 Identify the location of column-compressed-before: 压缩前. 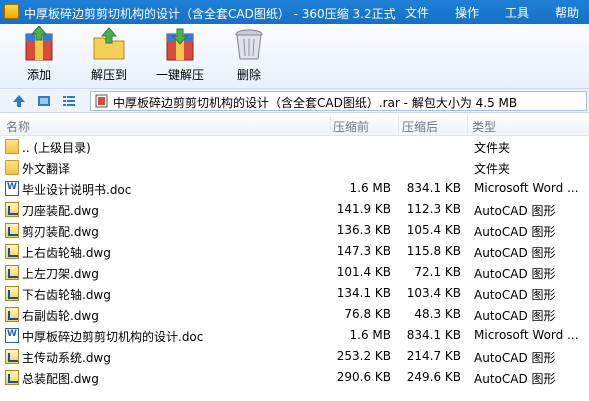
(351, 126).